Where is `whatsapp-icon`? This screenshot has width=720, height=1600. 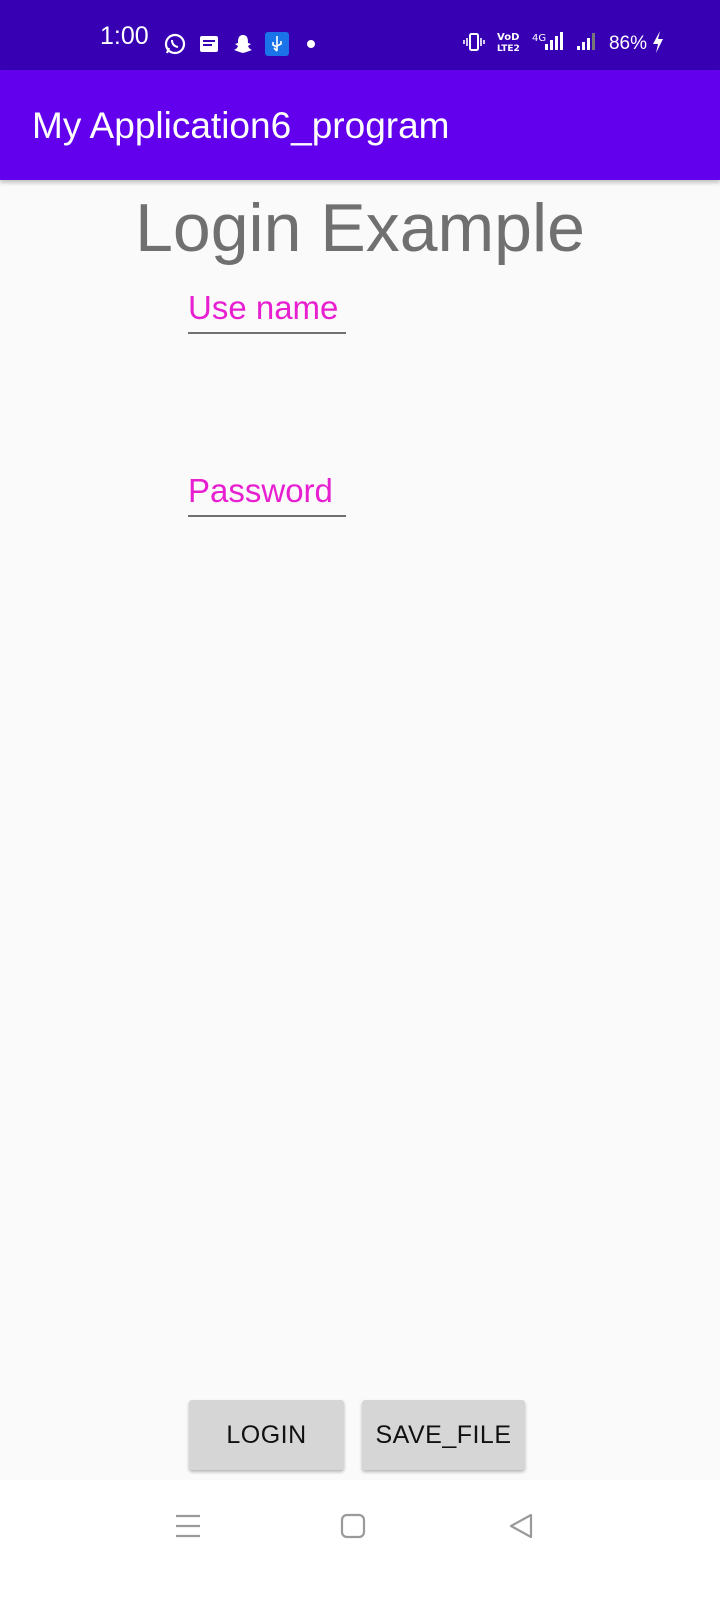 whatsapp-icon is located at coordinates (175, 44).